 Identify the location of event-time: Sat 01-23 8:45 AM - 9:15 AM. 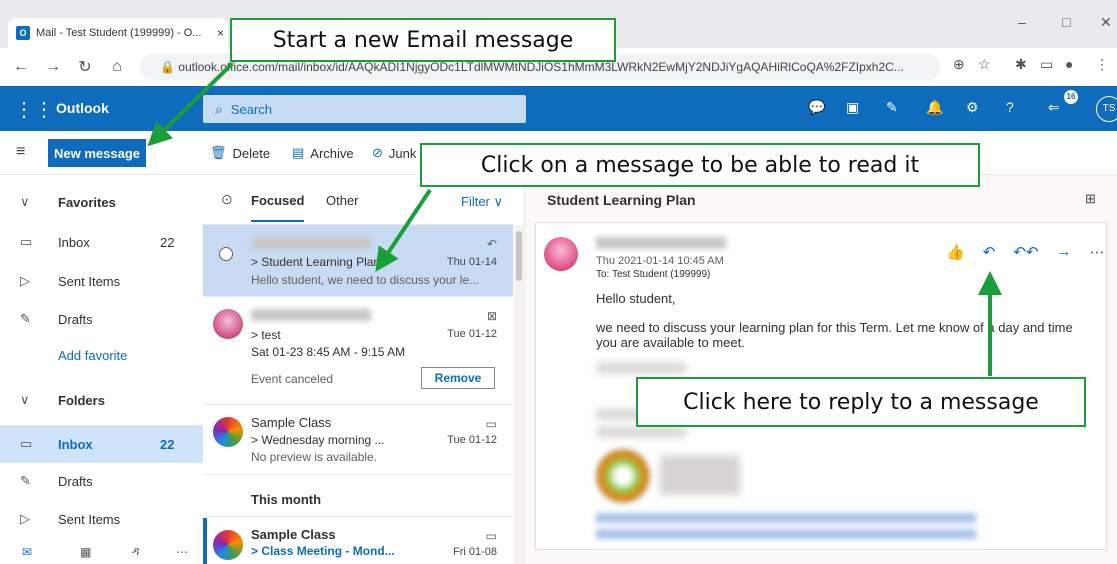
(328, 352).